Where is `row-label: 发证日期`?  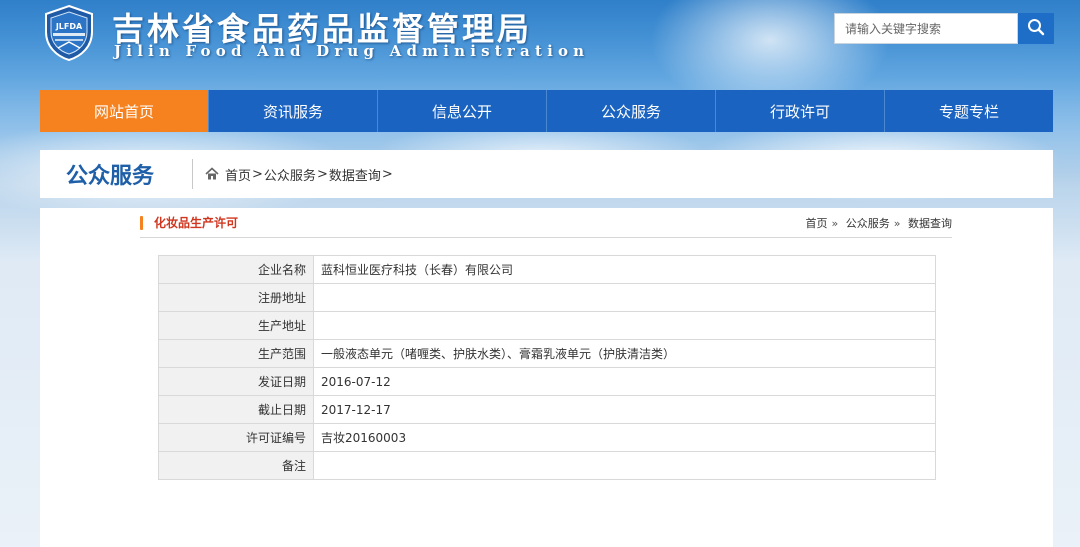 row-label: 发证日期 is located at coordinates (236, 381).